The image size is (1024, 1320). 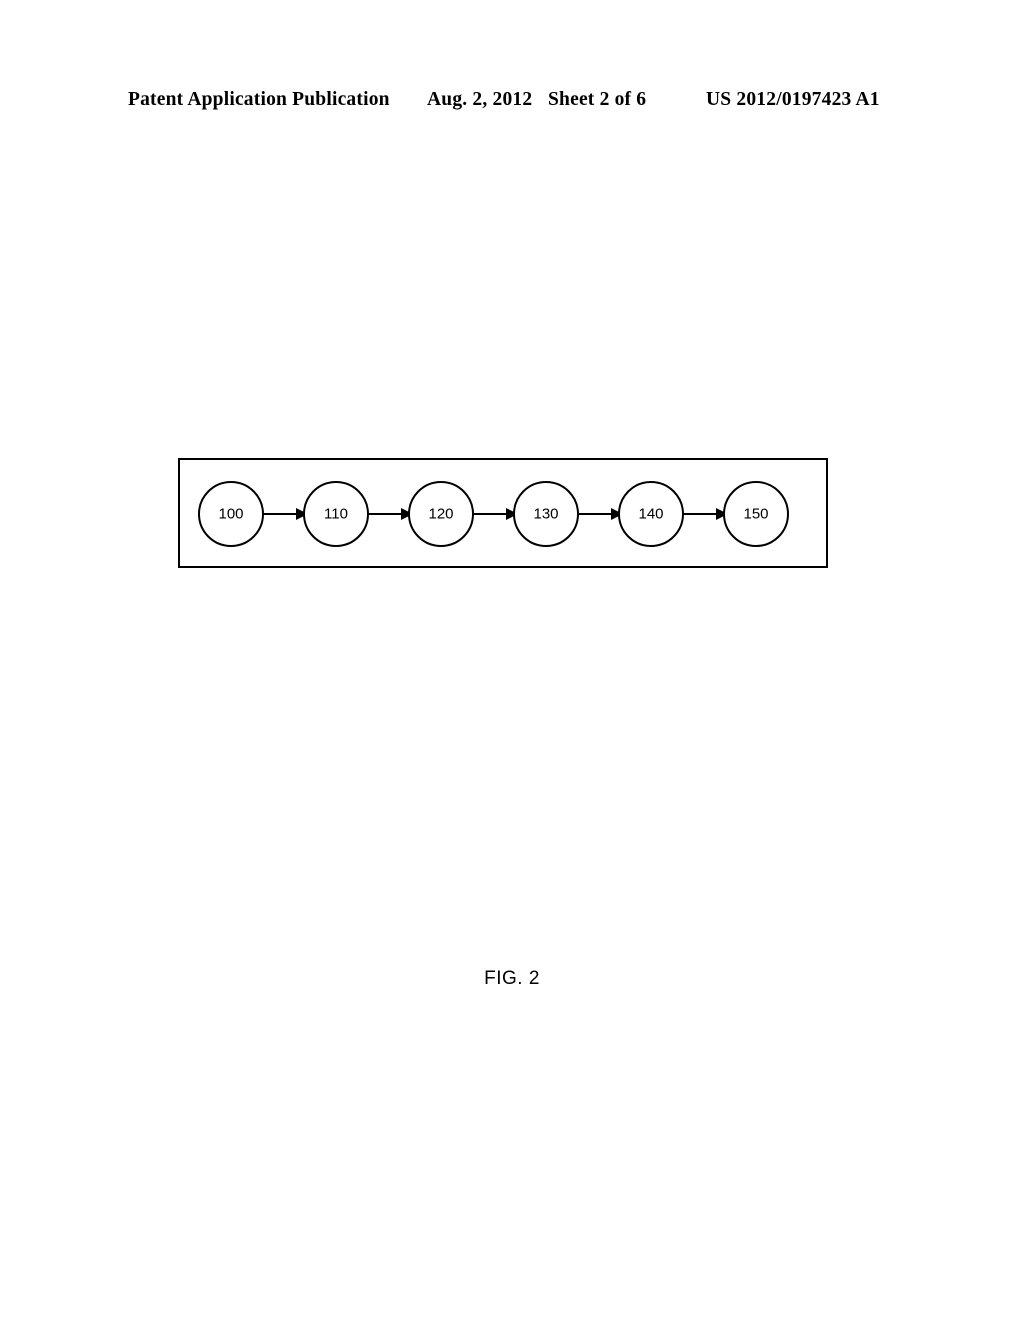 I want to click on flow-node-150: 150, so click(x=756, y=514).